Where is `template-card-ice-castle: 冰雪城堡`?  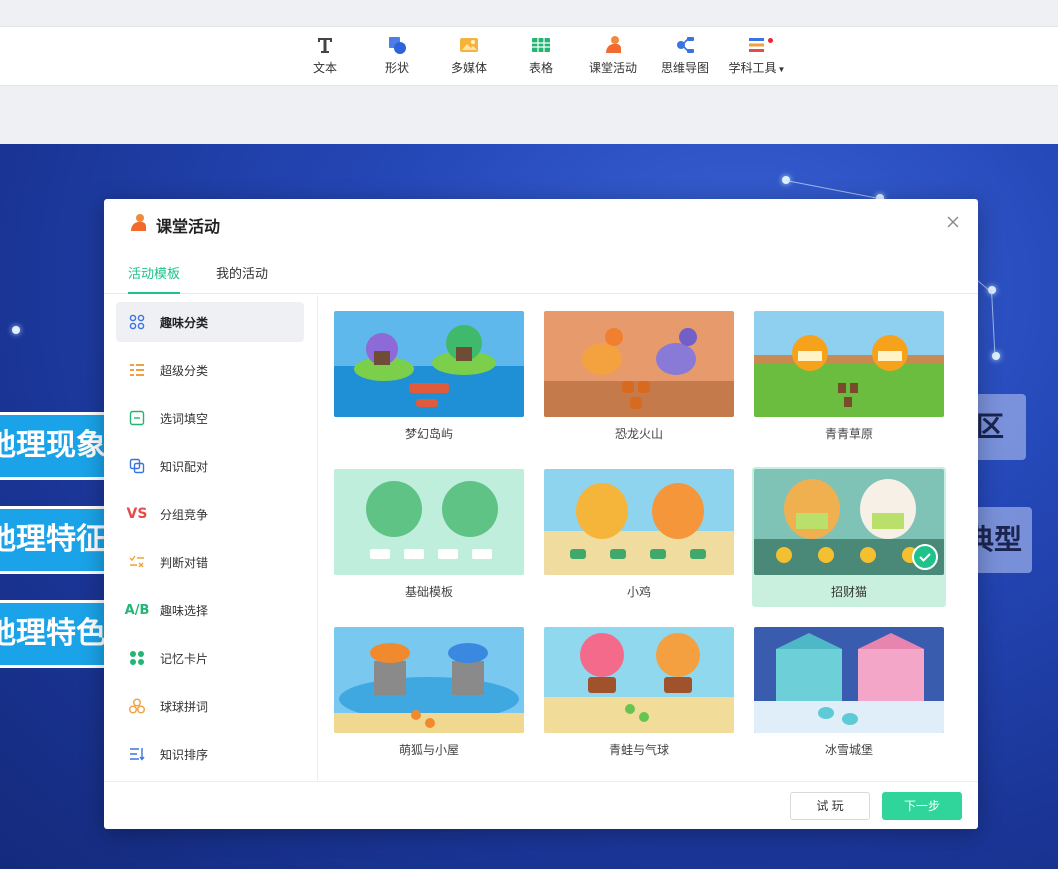 template-card-ice-castle: 冰雪城堡 is located at coordinates (849, 695).